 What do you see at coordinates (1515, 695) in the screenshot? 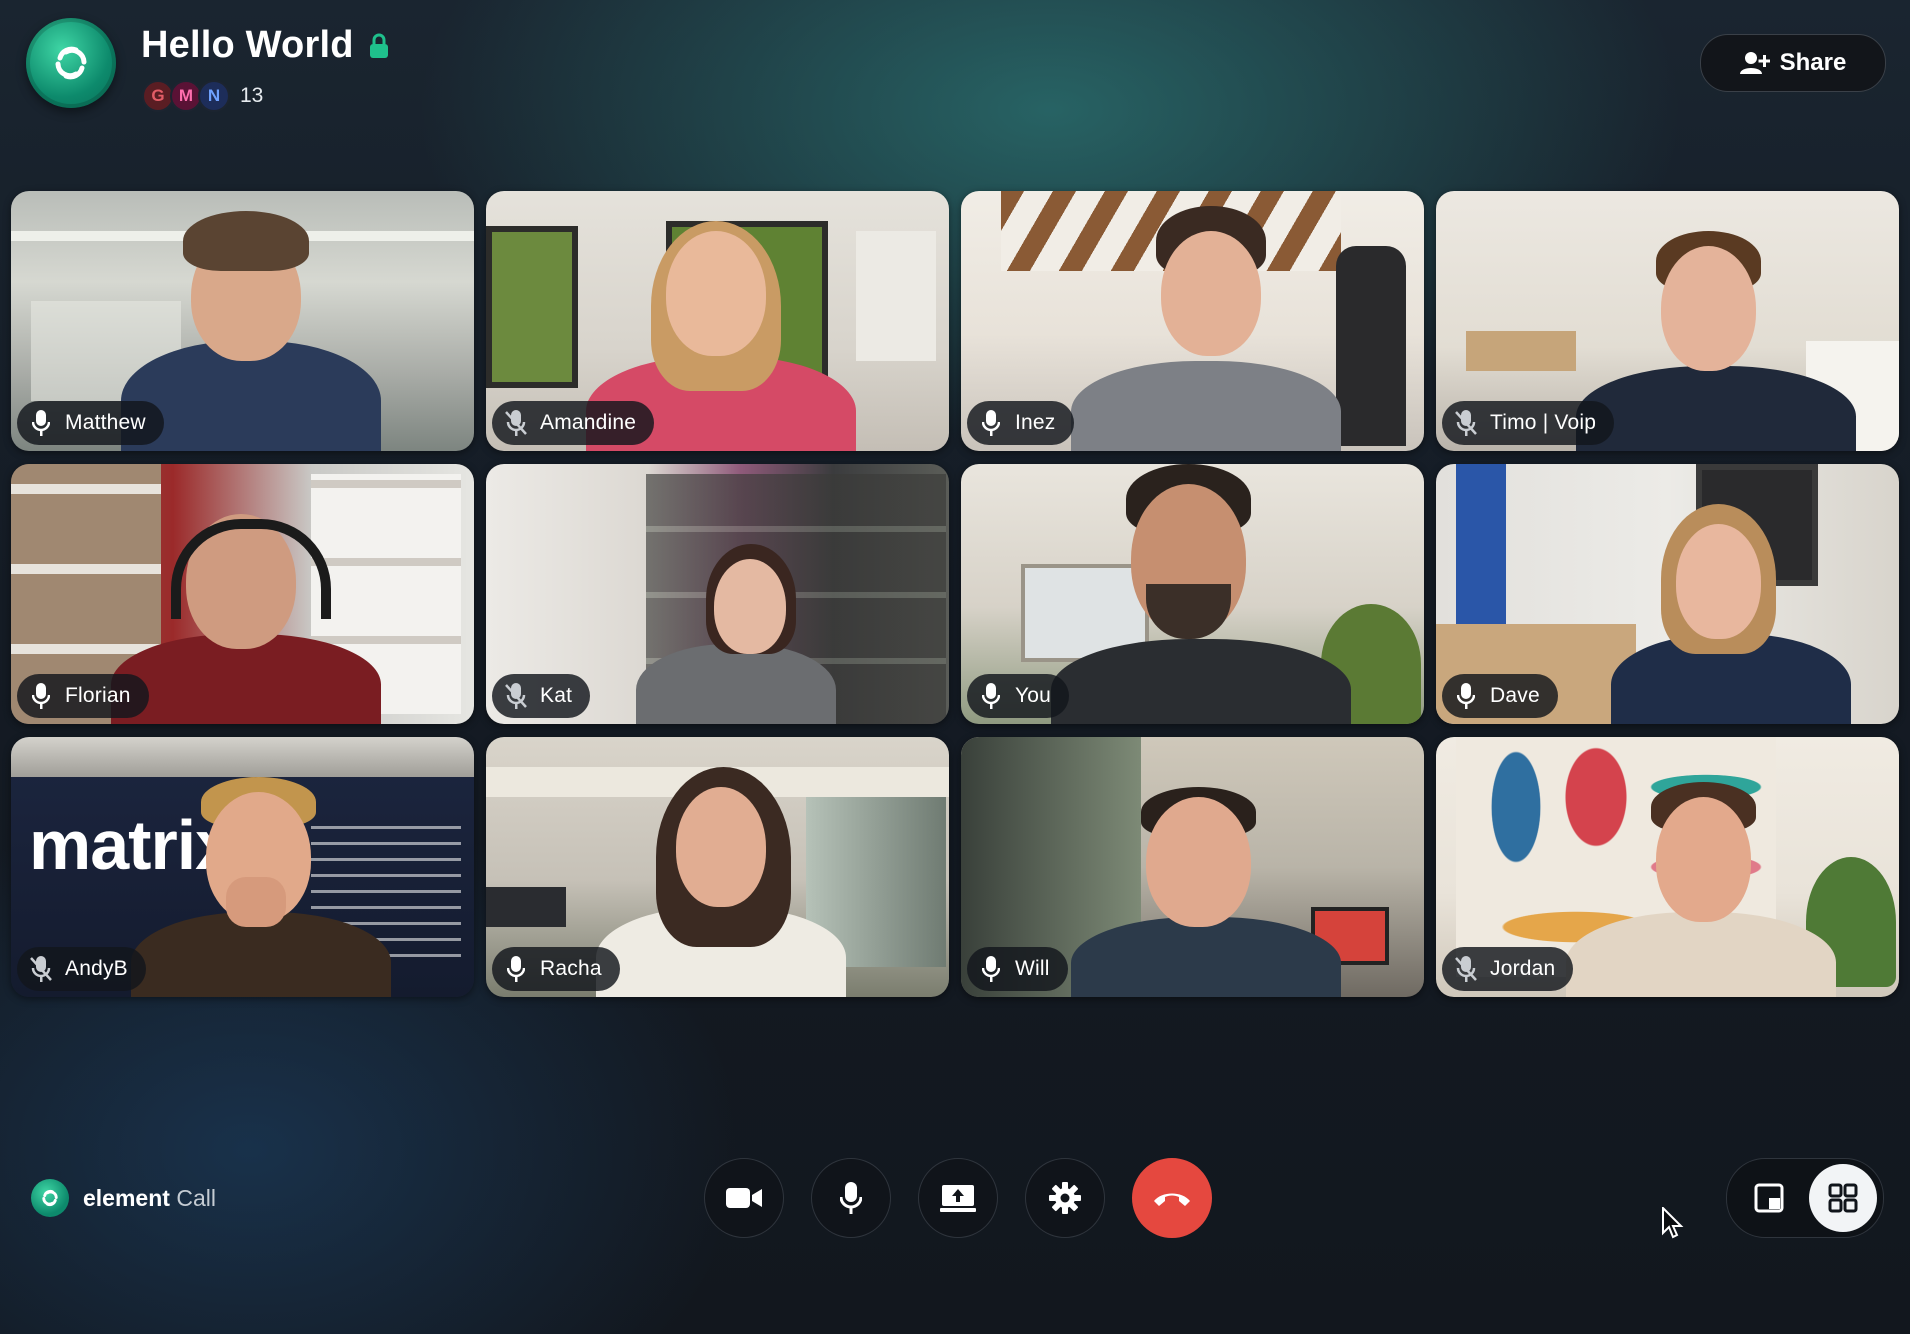
I see `participant-name: Dave` at bounding box center [1515, 695].